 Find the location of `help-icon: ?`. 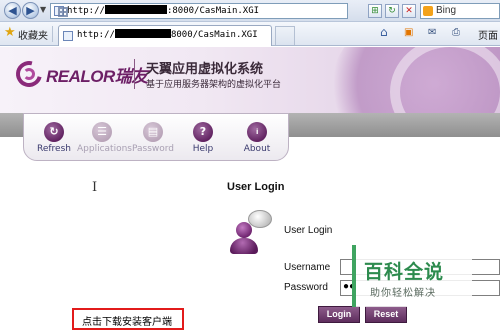

help-icon: ? is located at coordinates (203, 132).